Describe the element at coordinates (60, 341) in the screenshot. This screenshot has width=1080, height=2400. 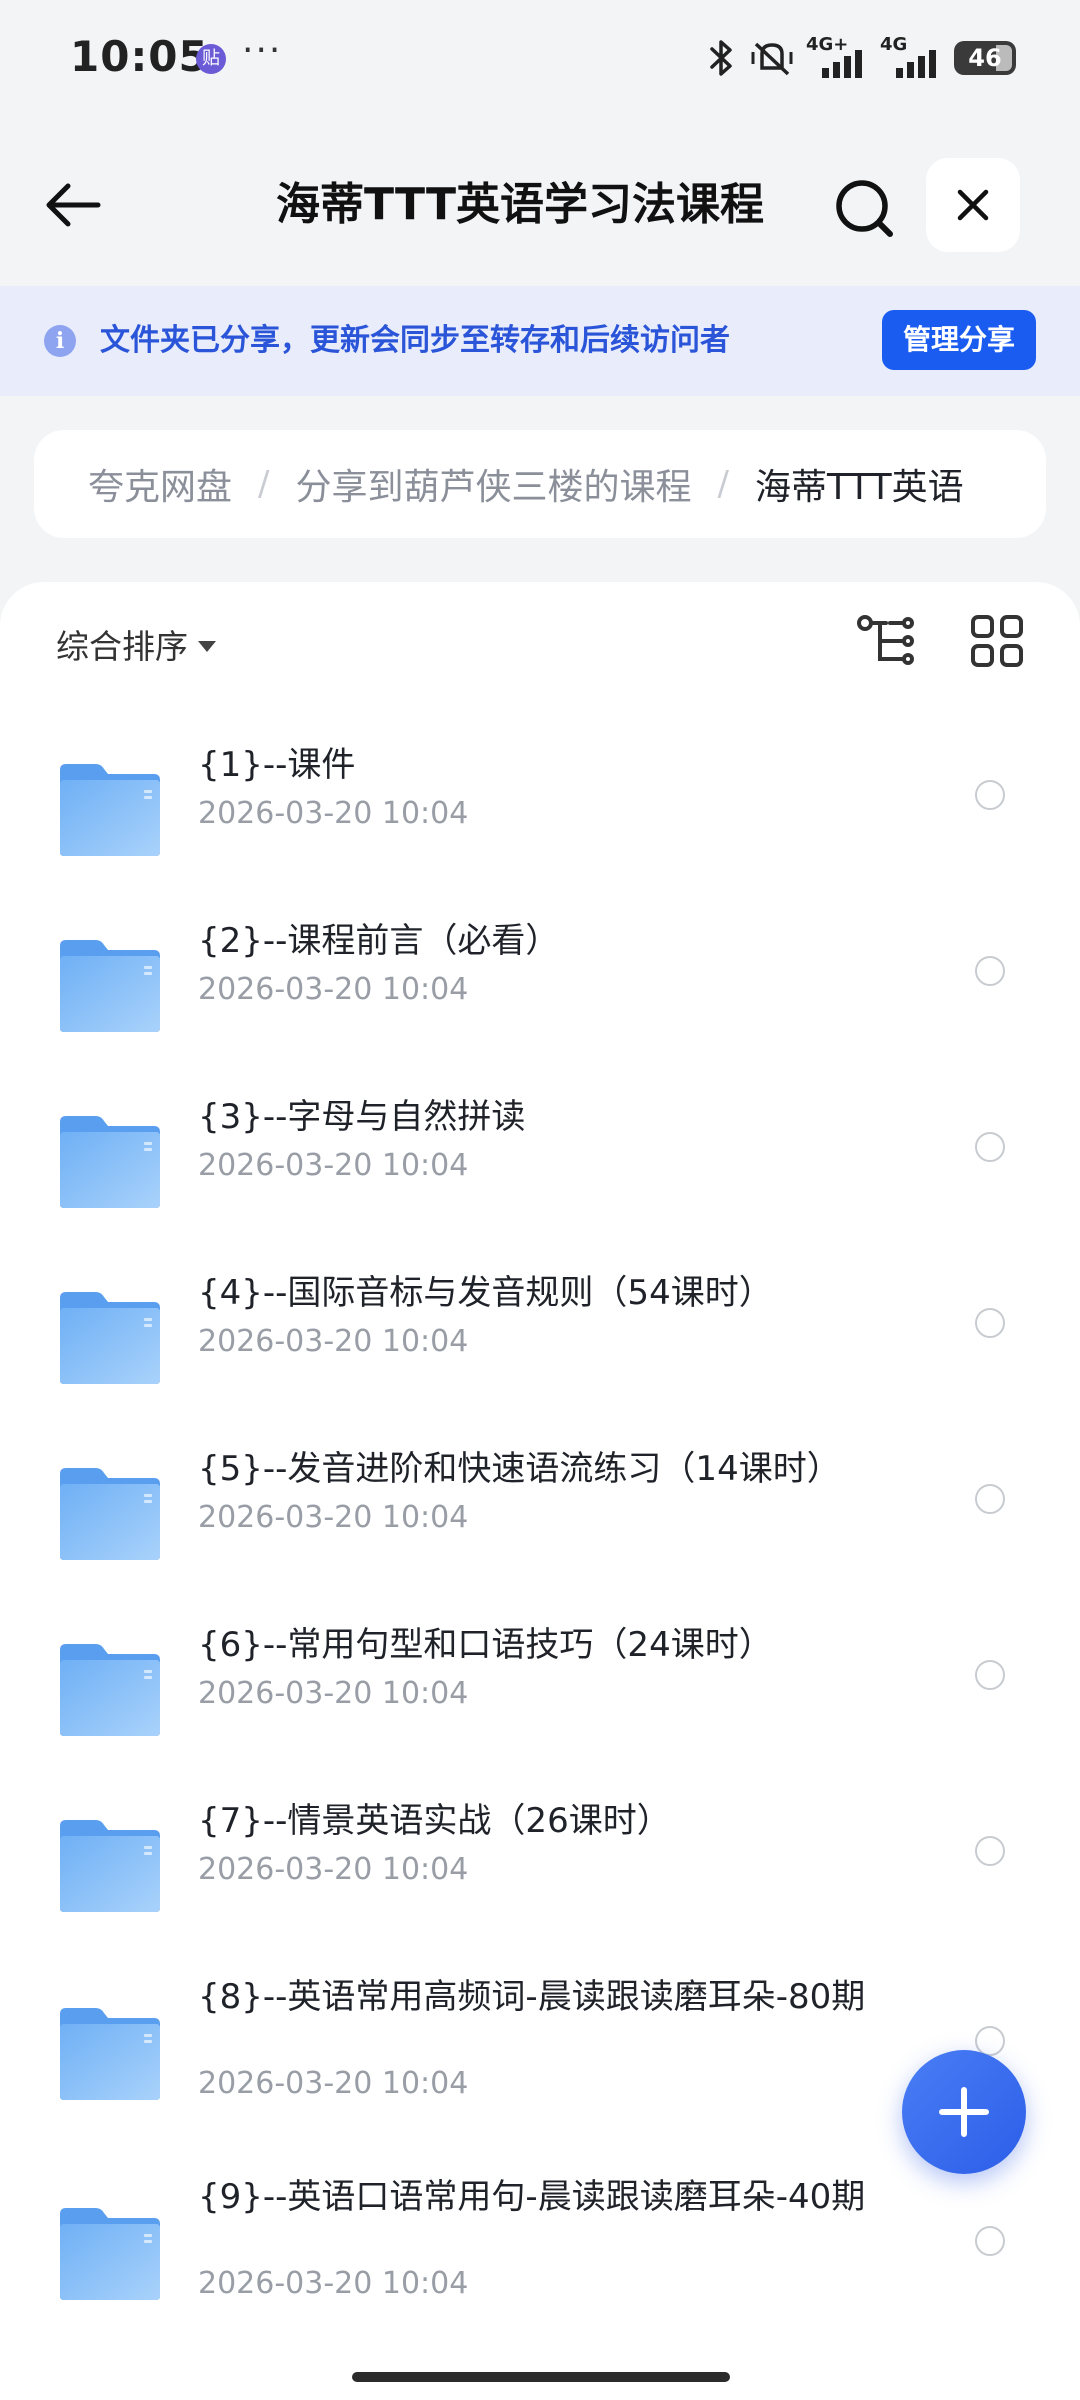
I see `info-icon: i` at that location.